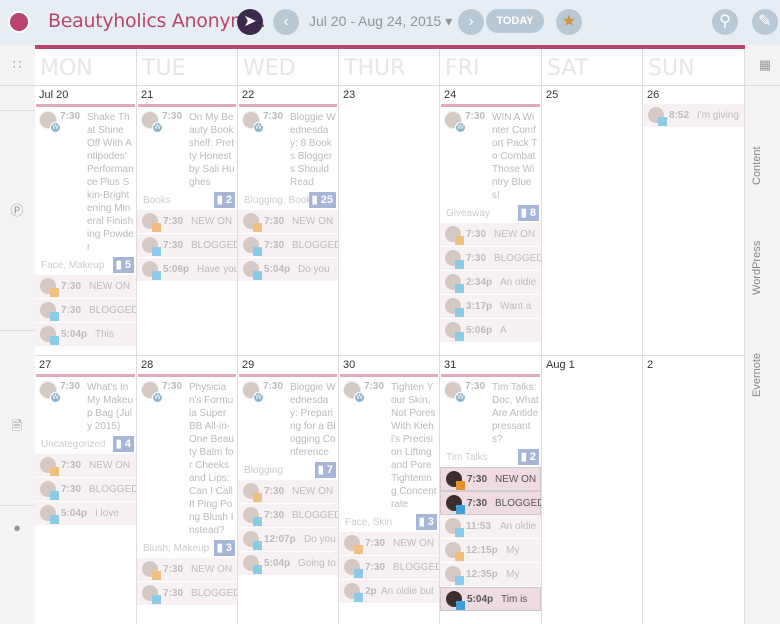 The image size is (780, 624). I want to click on stats-badge: ▮ 7, so click(325, 470).